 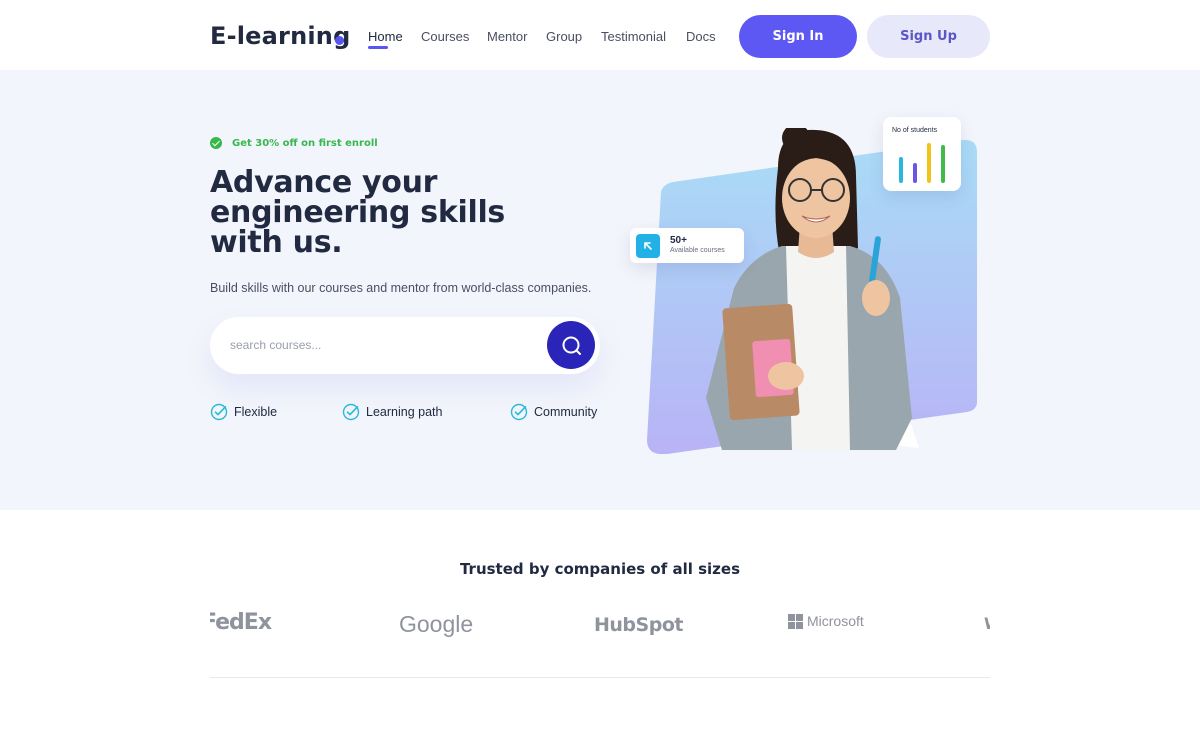 I want to click on arrow-up-left-icon, so click(x=648, y=246).